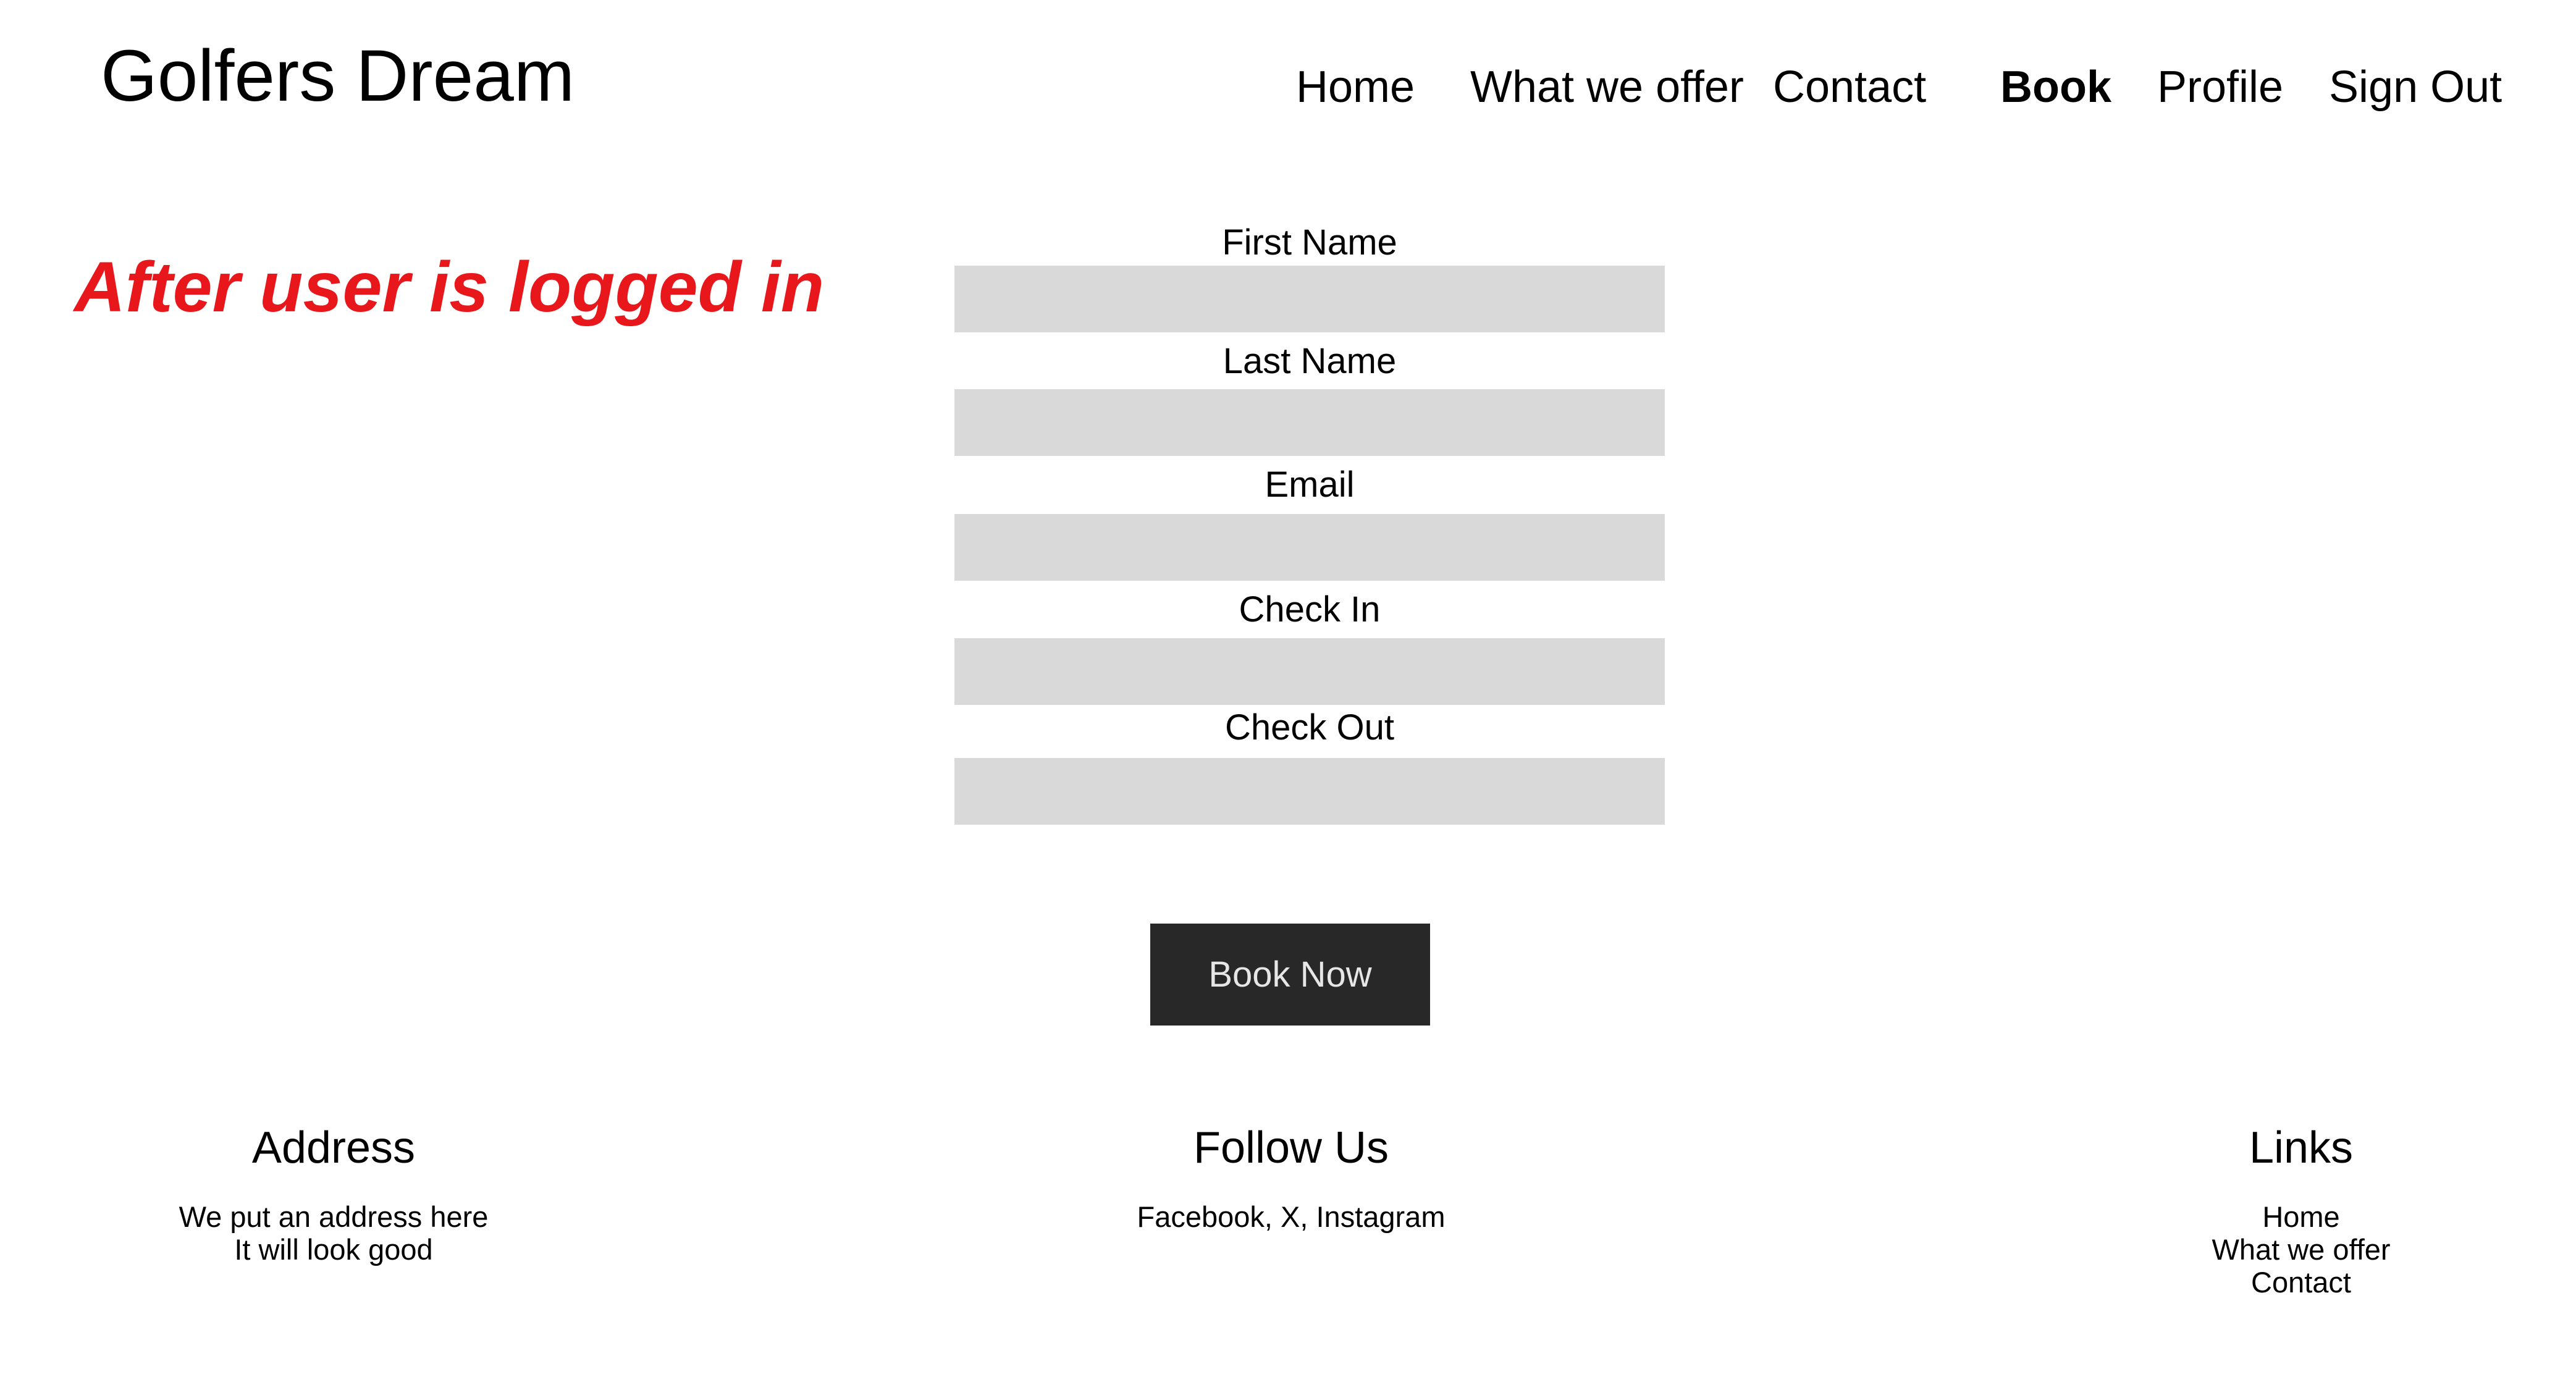  I want to click on last-name-label: Last Name, so click(1310, 361).